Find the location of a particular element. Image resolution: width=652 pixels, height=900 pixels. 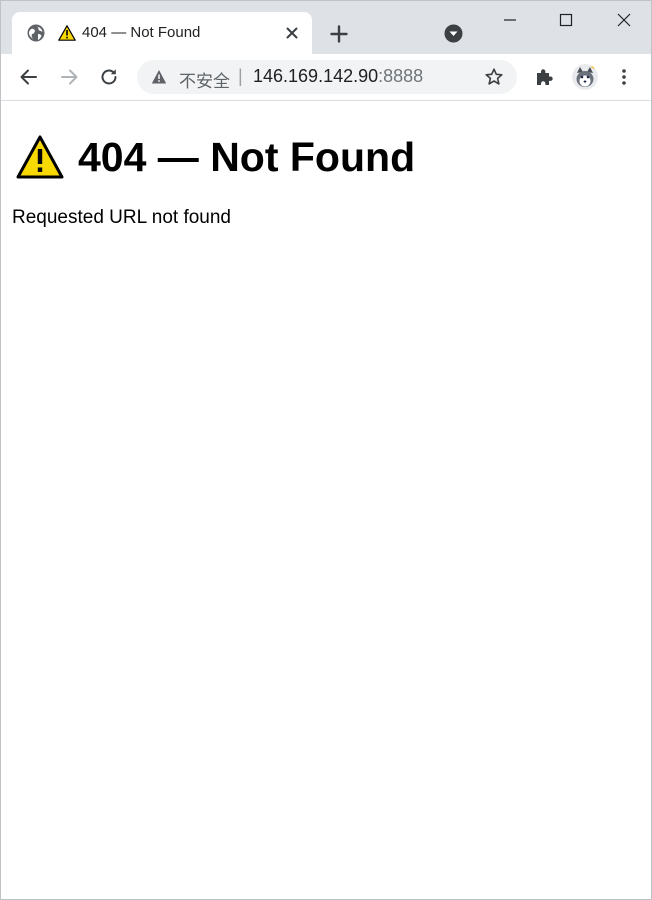

url-host: 146.169.142.90 is located at coordinates (316, 76).